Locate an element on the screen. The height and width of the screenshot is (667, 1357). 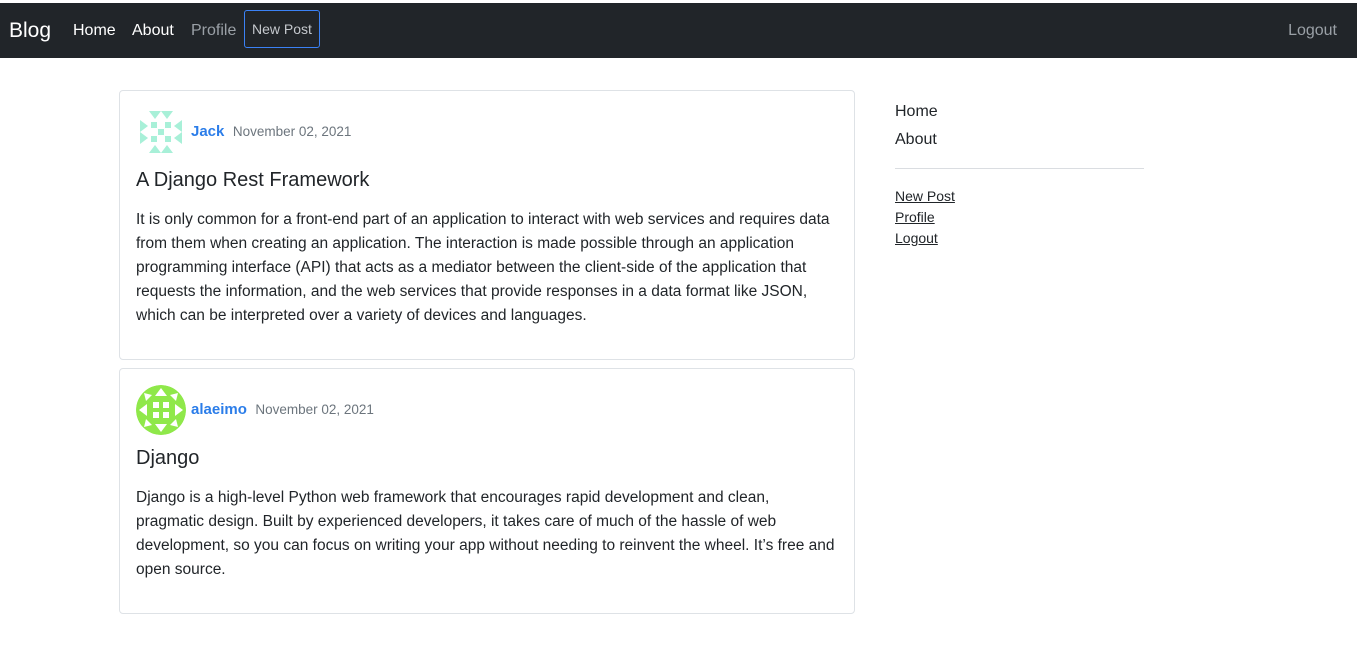
sidebar-divider is located at coordinates (1019, 168).